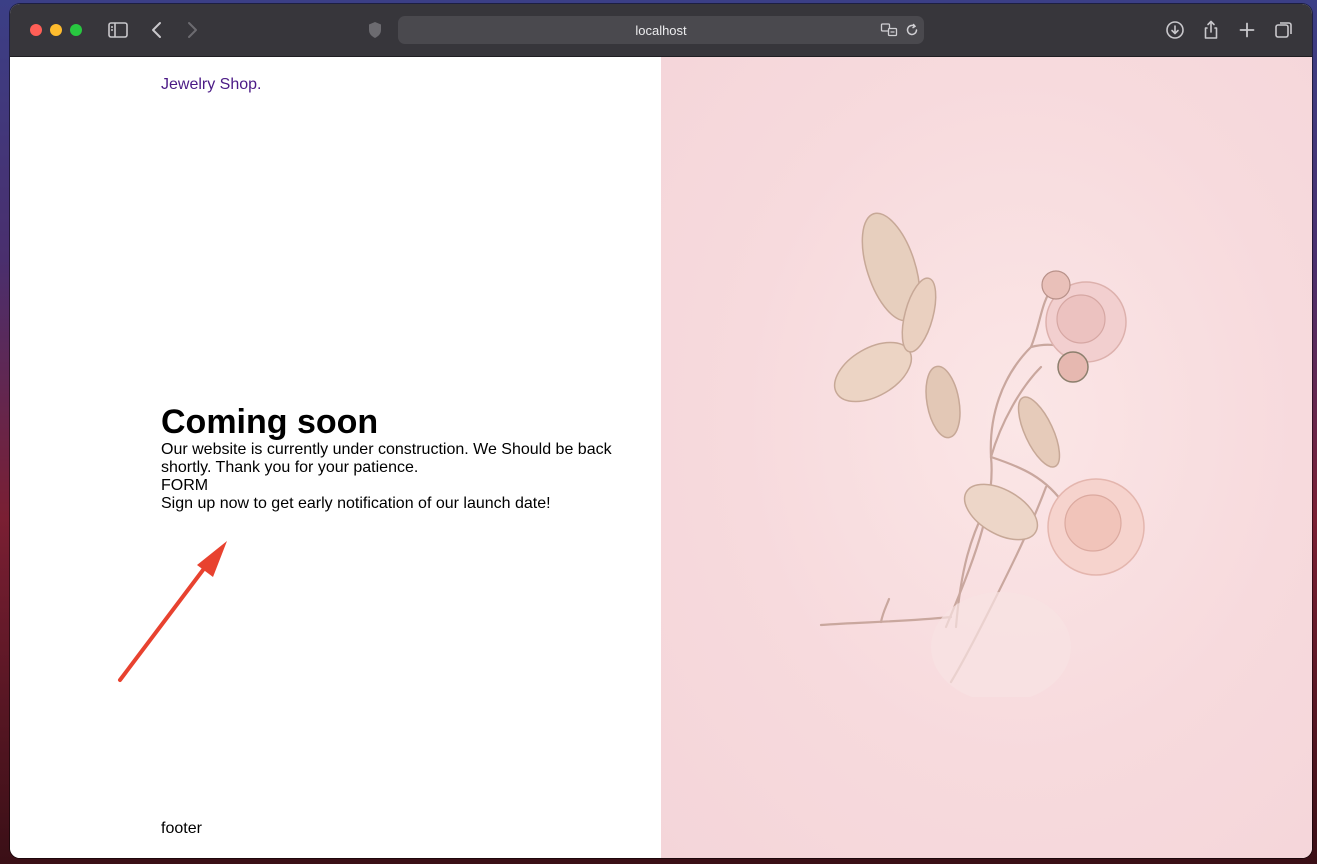  What do you see at coordinates (36, 30) in the screenshot?
I see `close-window-button` at bounding box center [36, 30].